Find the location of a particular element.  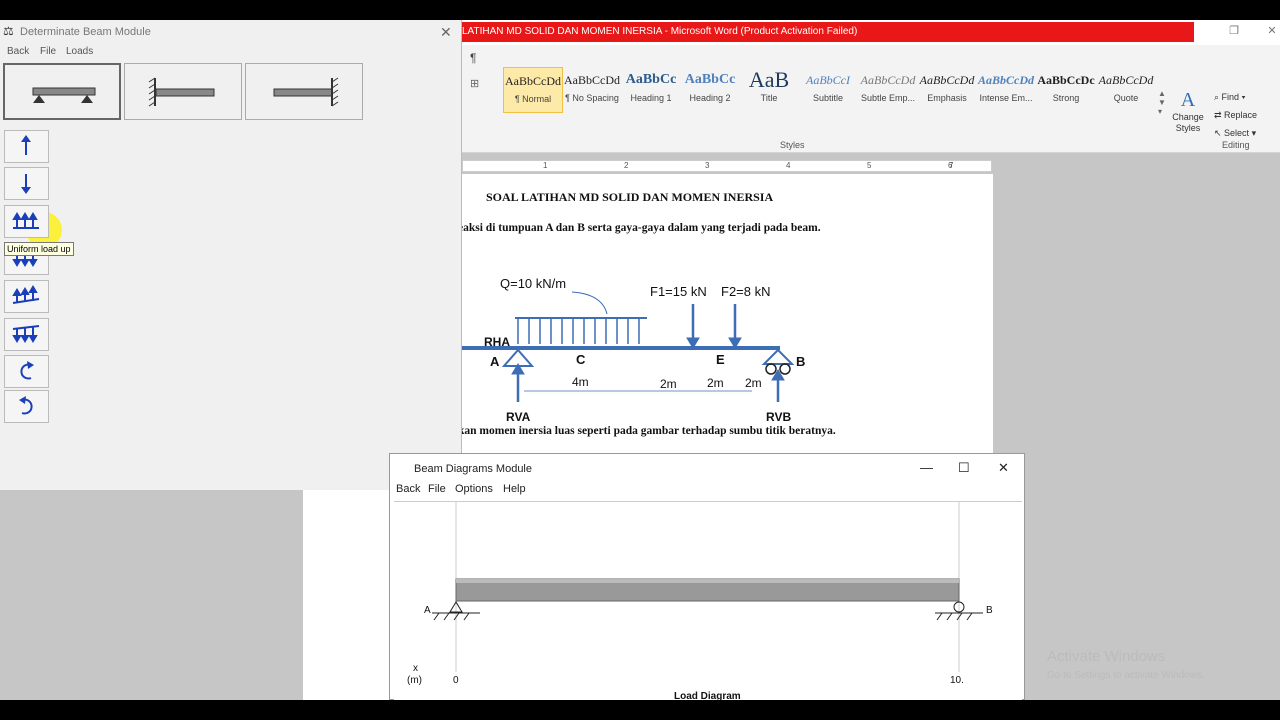

point-load-down-button is located at coordinates (26, 183).